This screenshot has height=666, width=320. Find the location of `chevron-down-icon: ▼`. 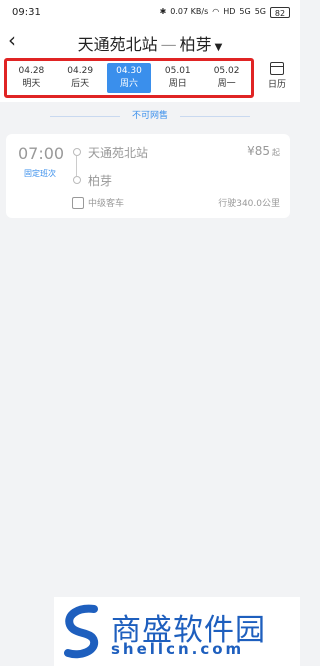

chevron-down-icon: ▼ is located at coordinates (218, 47).